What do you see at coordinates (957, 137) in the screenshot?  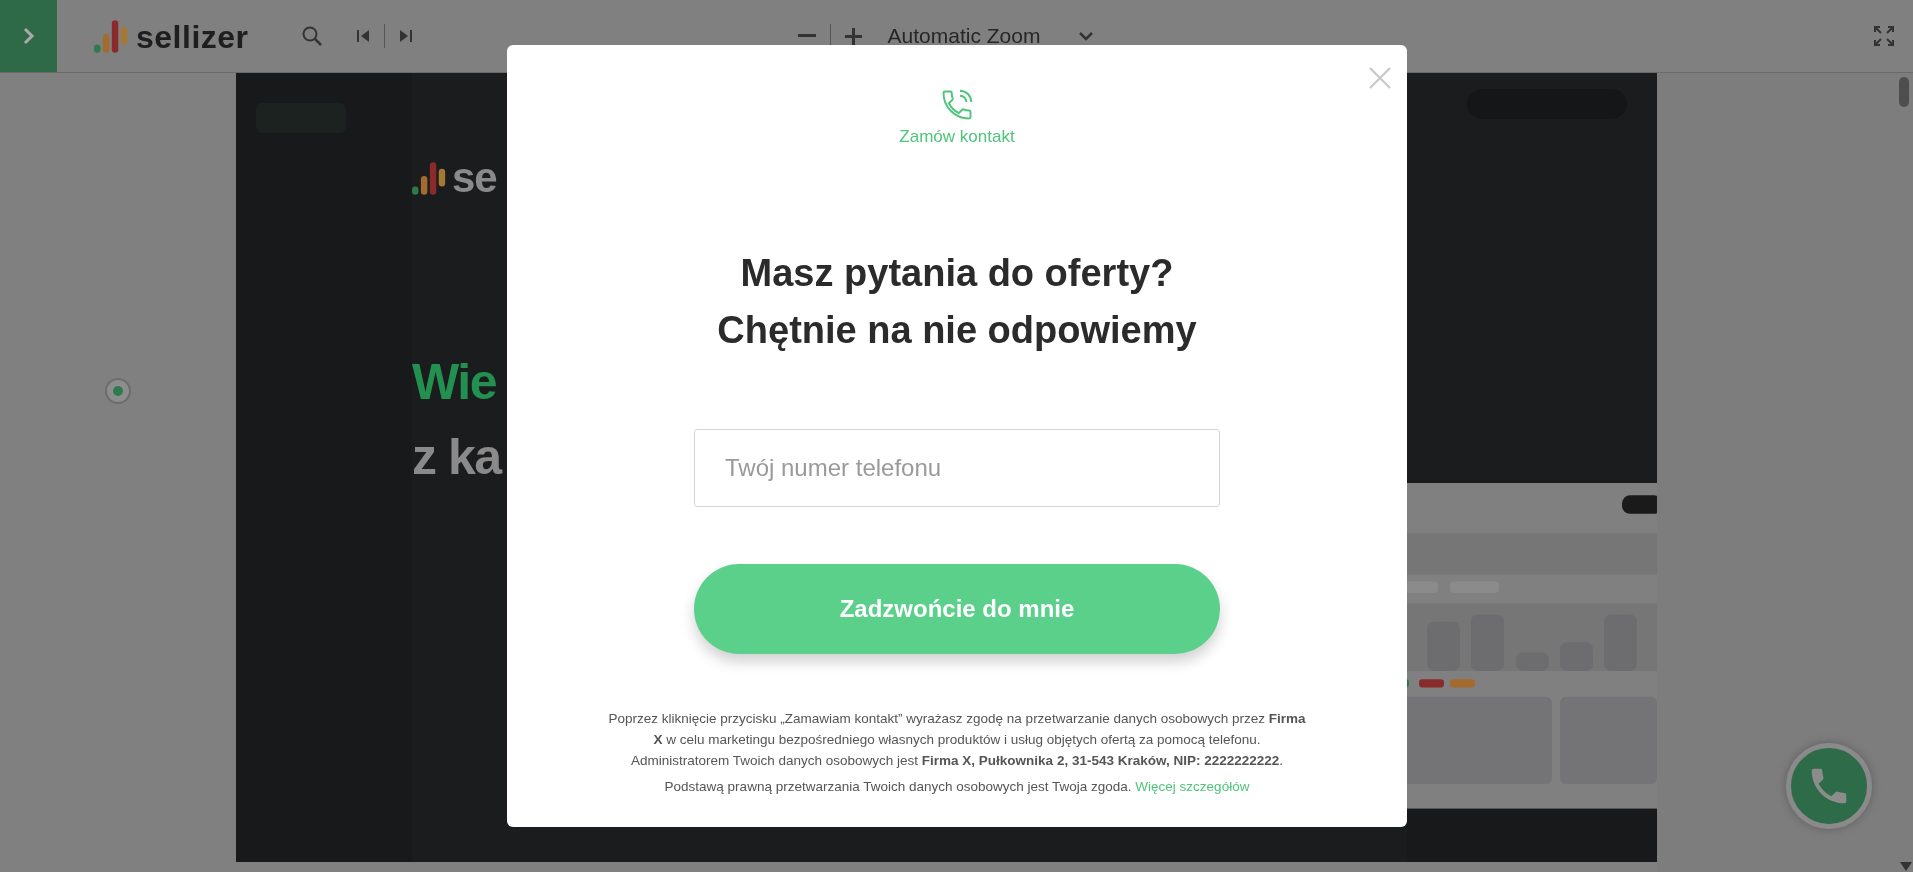 I see `dialog-label: Zamów kontakt` at bounding box center [957, 137].